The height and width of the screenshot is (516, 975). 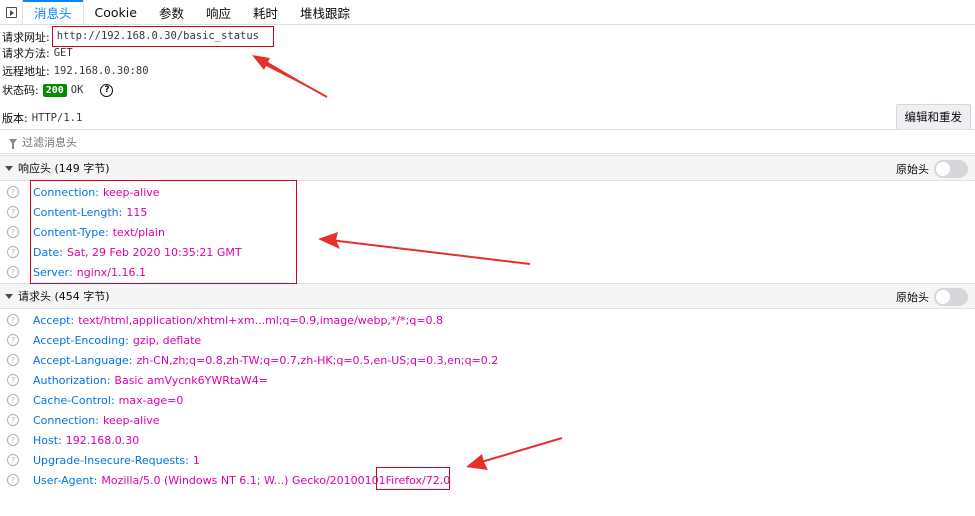 I want to click on filter-placeholder: 过滤消息头, so click(x=49, y=142).